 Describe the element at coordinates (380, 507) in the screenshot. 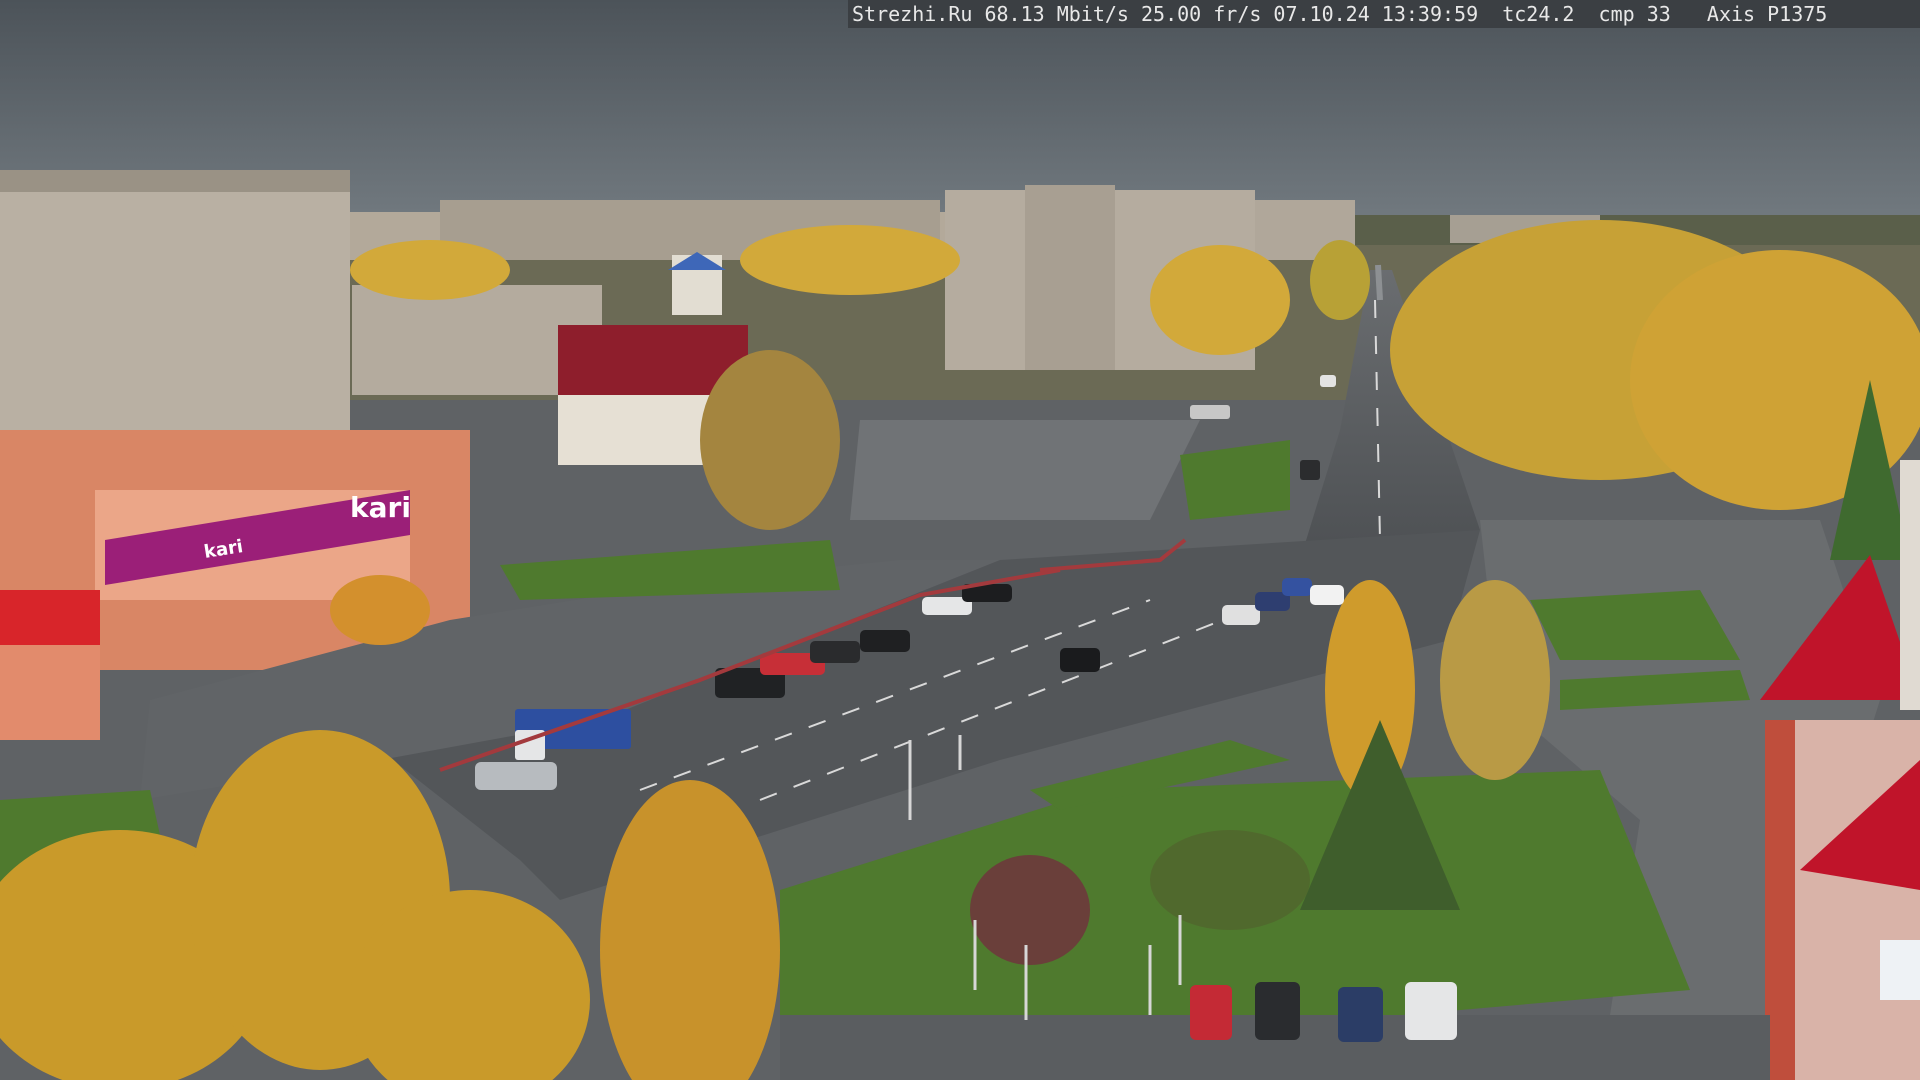

I see `store-sign: kari` at that location.